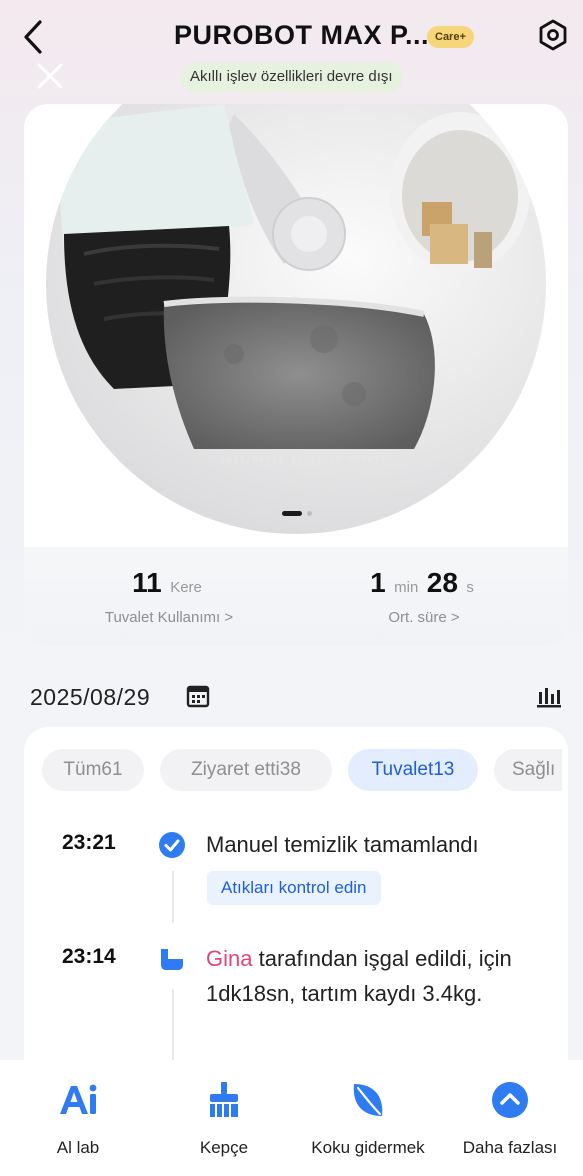 The height and width of the screenshot is (1176, 583). What do you see at coordinates (147, 582) in the screenshot?
I see `usage-count: 11` at bounding box center [147, 582].